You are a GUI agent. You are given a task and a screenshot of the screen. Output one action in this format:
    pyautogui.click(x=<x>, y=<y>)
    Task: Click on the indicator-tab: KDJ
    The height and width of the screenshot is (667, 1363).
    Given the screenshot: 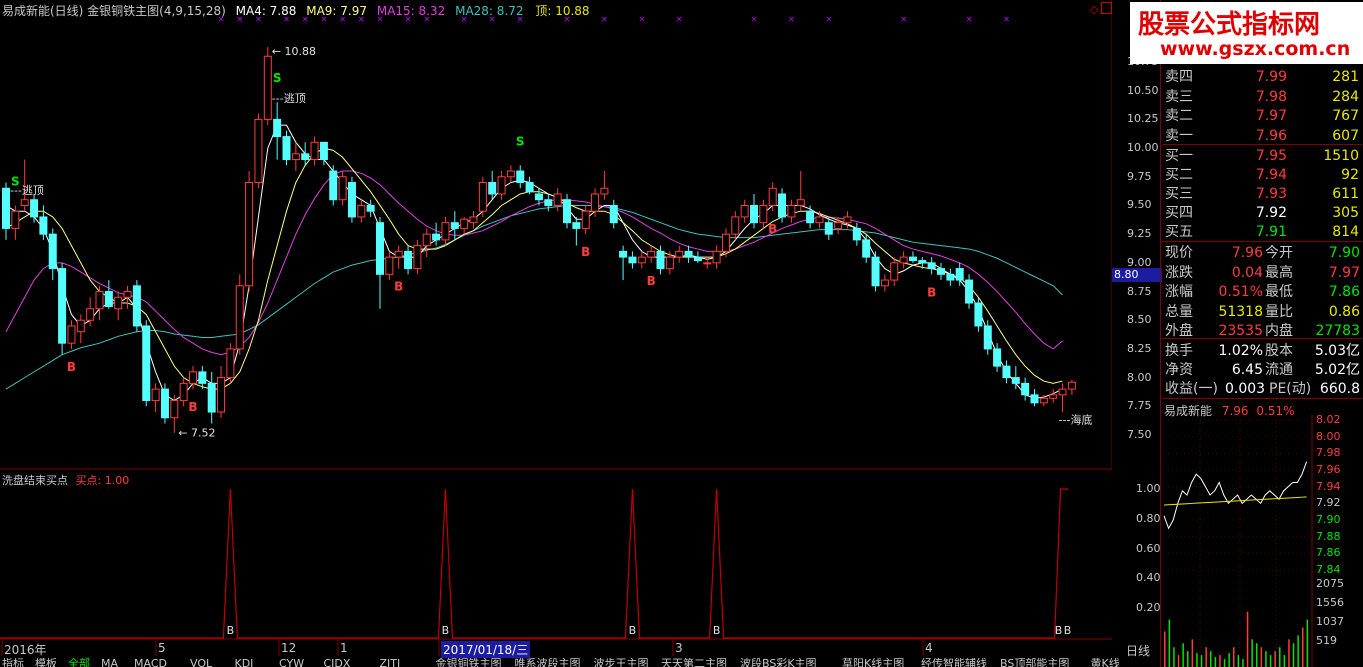 What is the action you would take?
    pyautogui.click(x=244, y=662)
    